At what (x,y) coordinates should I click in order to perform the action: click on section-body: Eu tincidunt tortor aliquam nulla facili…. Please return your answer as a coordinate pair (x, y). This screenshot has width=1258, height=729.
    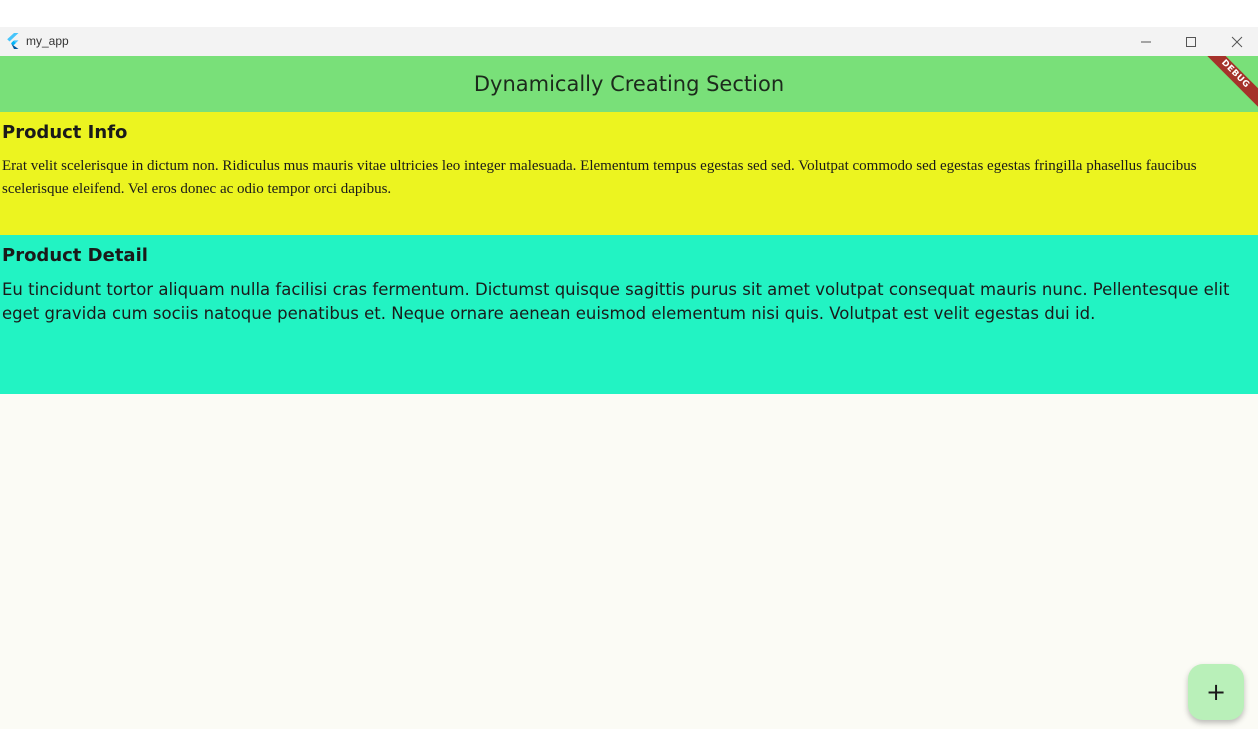
    Looking at the image, I should click on (616, 301).